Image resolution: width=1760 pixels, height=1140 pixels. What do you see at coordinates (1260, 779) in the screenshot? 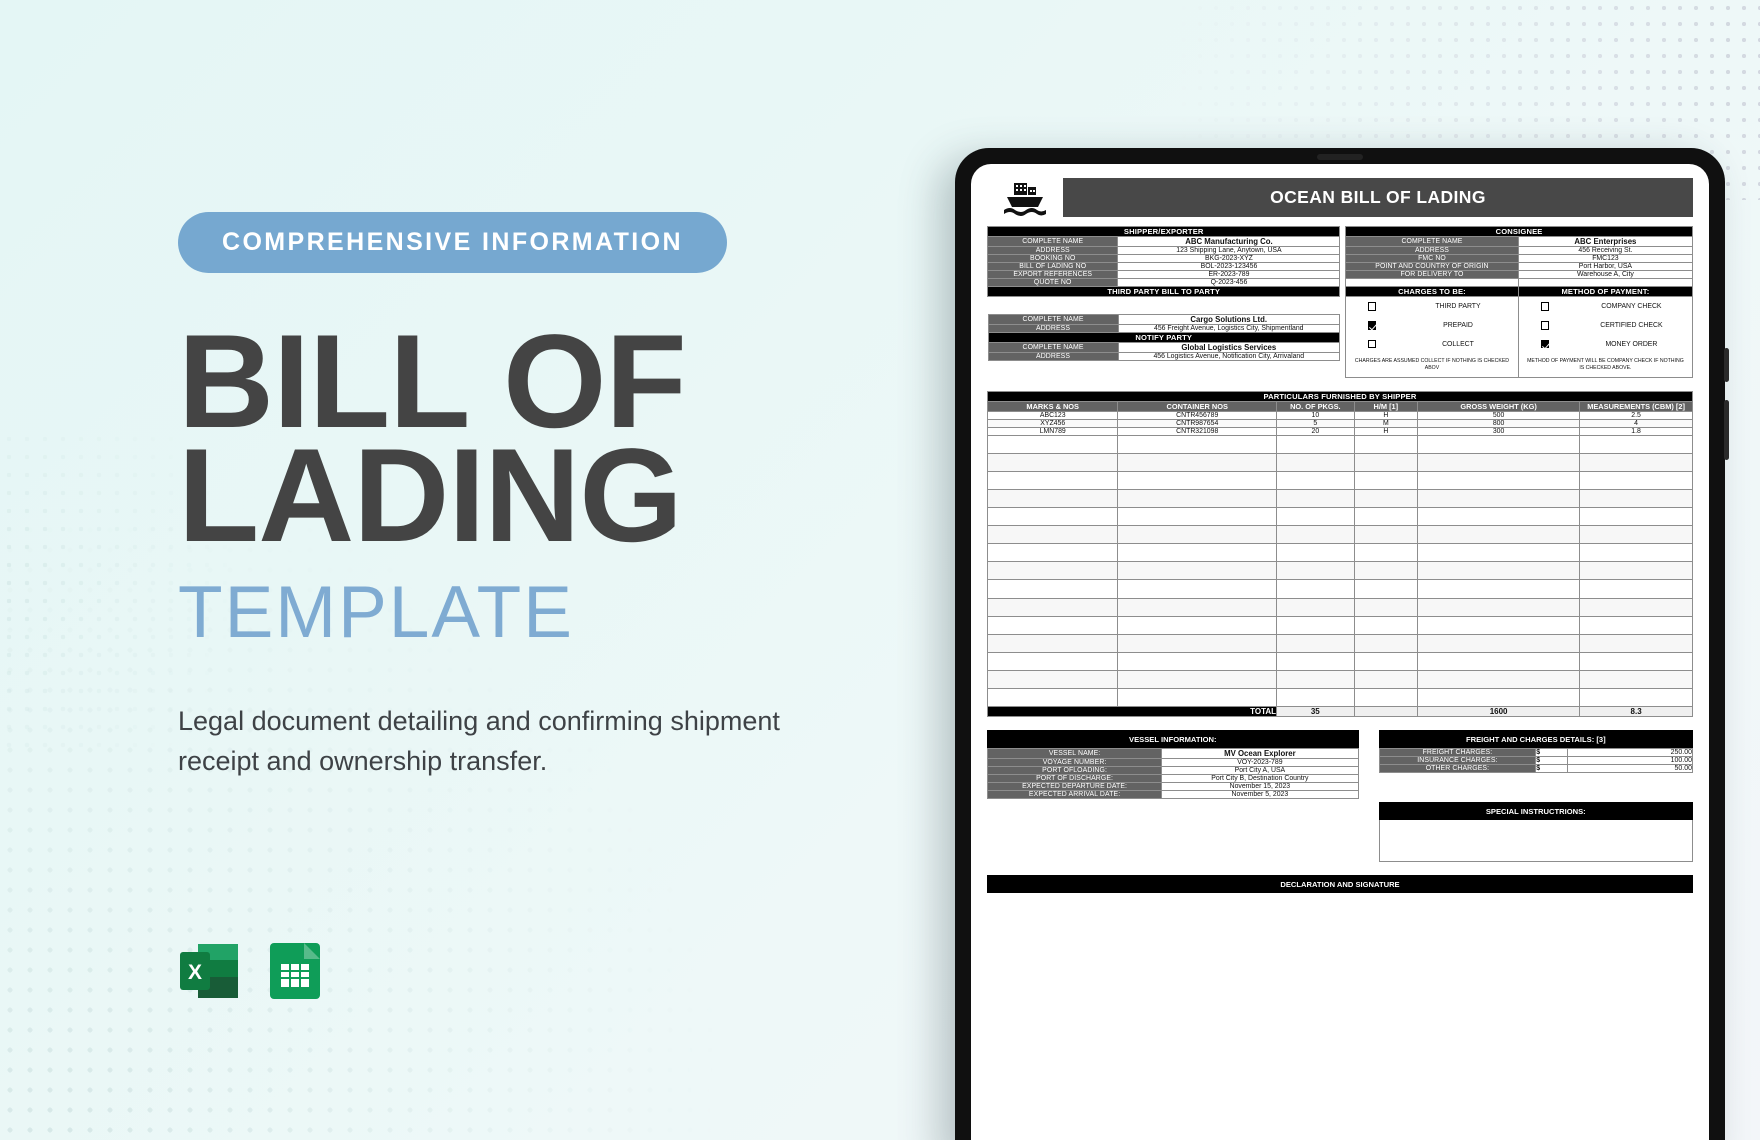
I see `vessel-value-3: Port City B, Destination Country` at bounding box center [1260, 779].